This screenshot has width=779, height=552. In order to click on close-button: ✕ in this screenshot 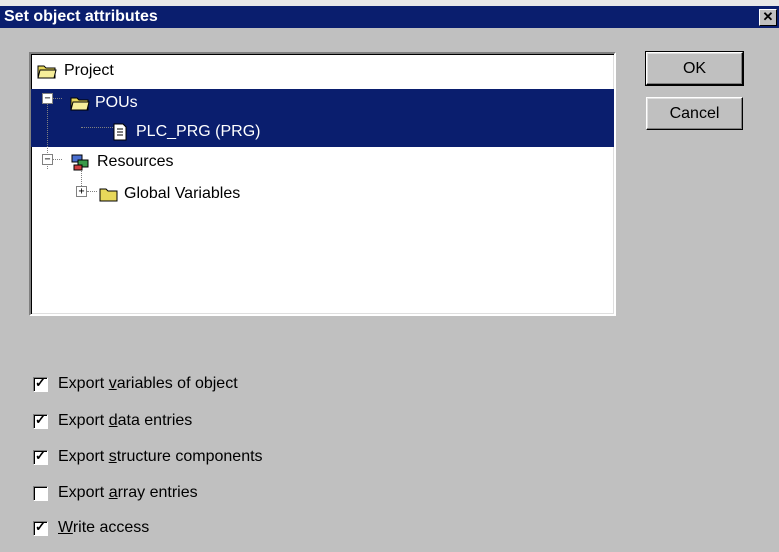, I will do `click(768, 17)`.